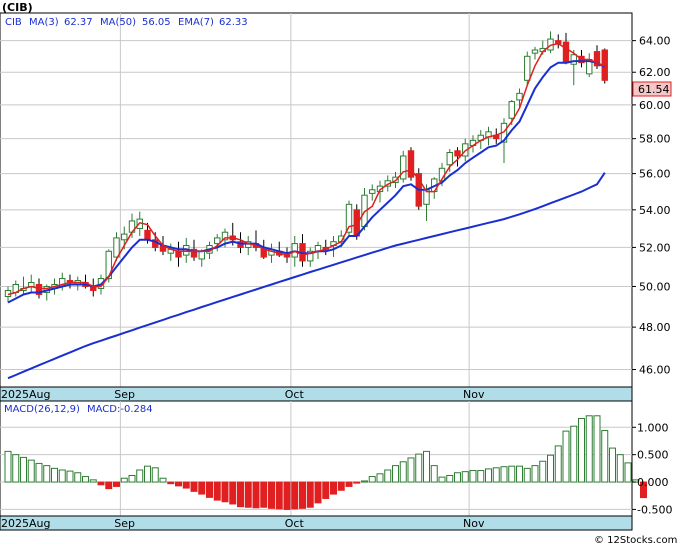  What do you see at coordinates (118, 22) in the screenshot?
I see `legend-ma50: MA(50)` at bounding box center [118, 22].